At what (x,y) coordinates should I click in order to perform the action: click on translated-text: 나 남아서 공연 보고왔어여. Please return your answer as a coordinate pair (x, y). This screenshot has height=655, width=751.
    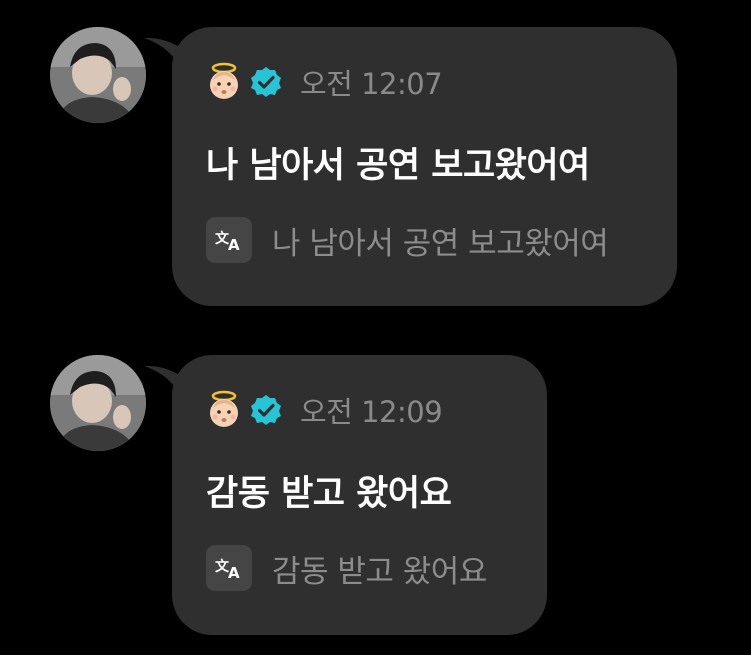
    Looking at the image, I should click on (440, 243).